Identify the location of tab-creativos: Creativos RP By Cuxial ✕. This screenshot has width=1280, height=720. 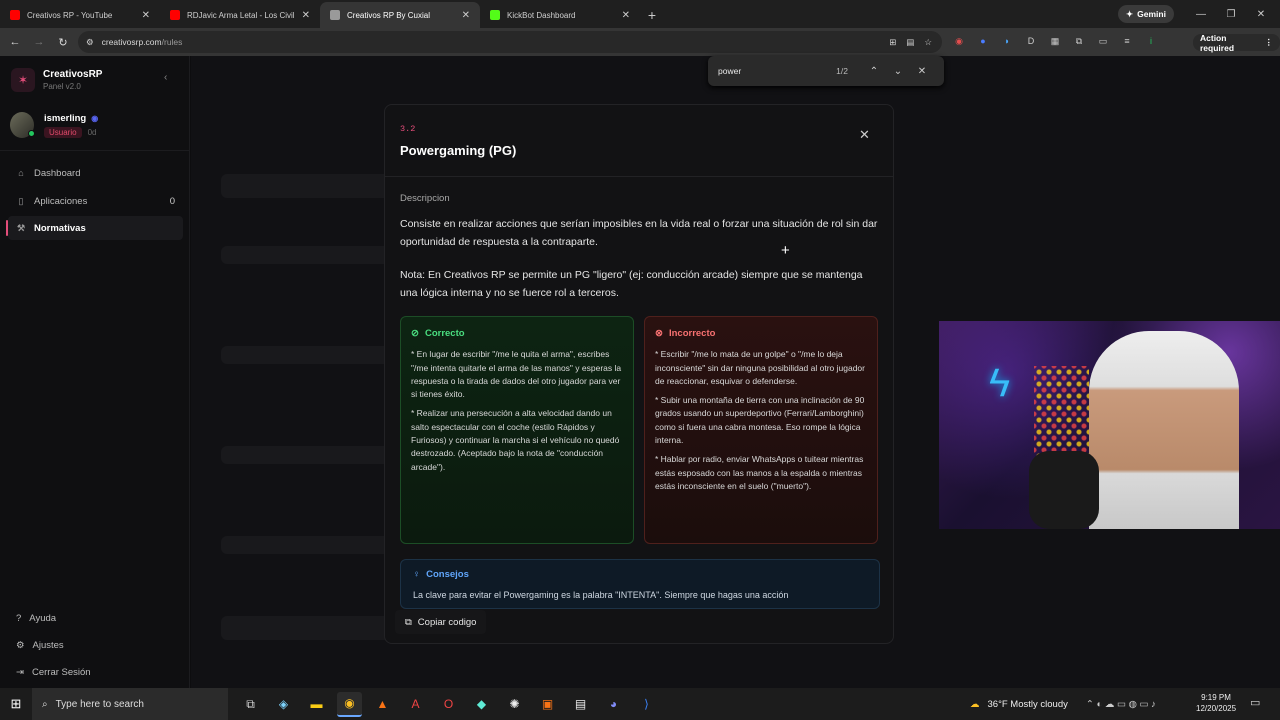
(400, 15).